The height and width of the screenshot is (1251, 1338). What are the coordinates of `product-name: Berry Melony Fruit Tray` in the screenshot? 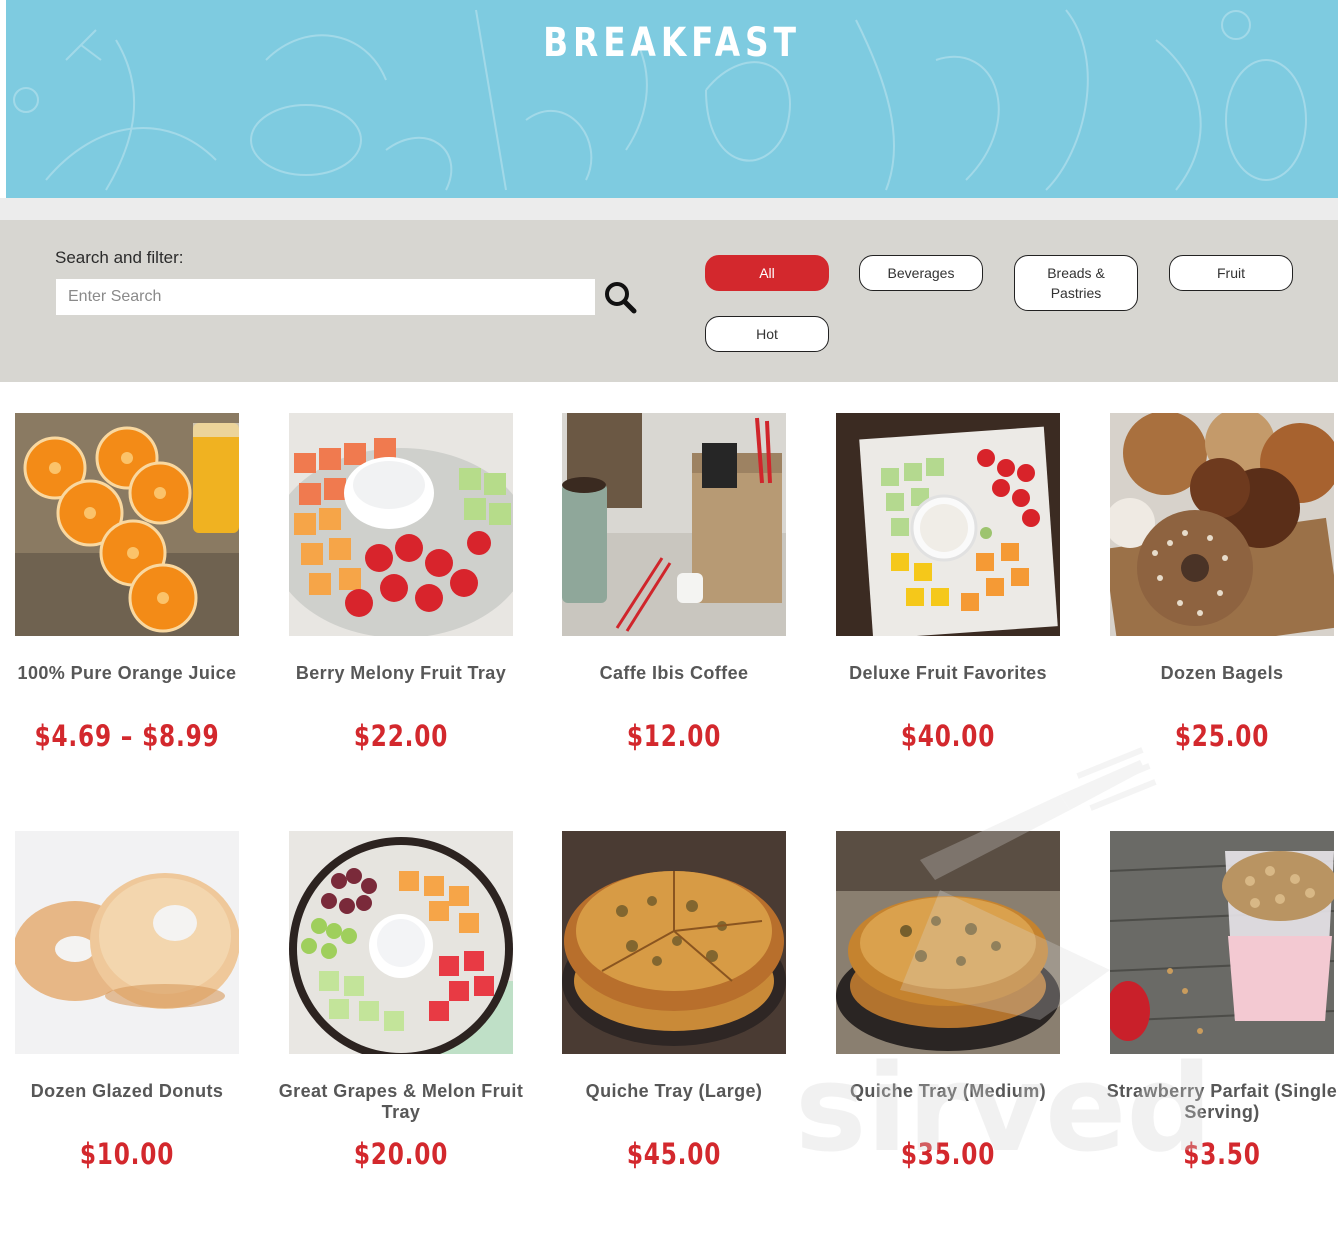 It's located at (401, 673).